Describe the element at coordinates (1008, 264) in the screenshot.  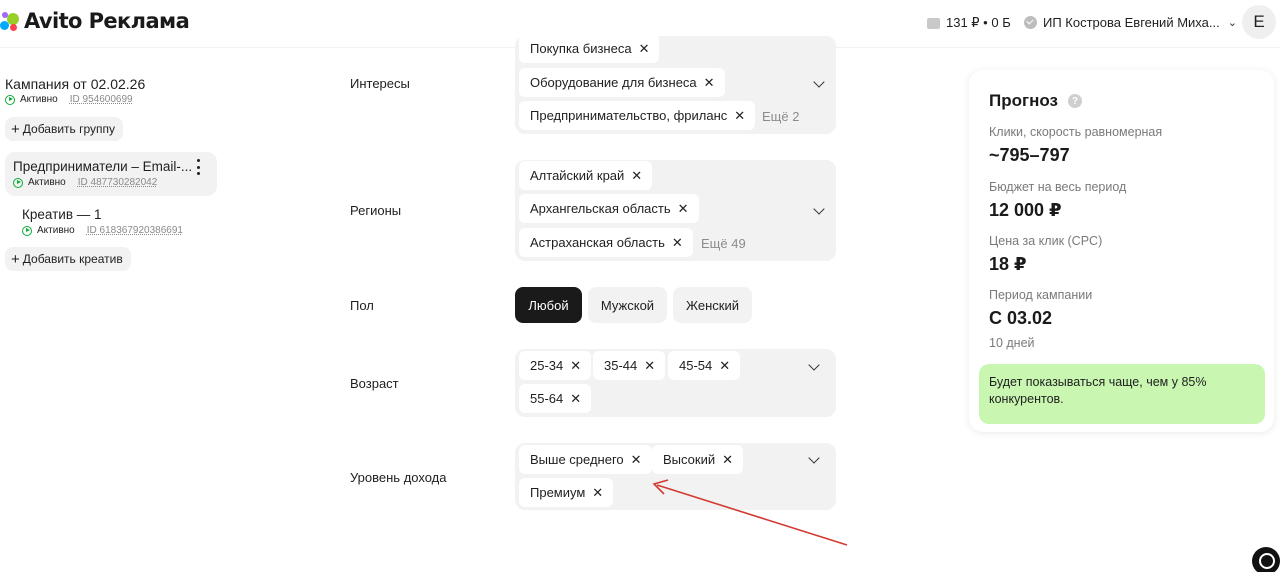
I see `cpc-value: 18 ₽` at that location.